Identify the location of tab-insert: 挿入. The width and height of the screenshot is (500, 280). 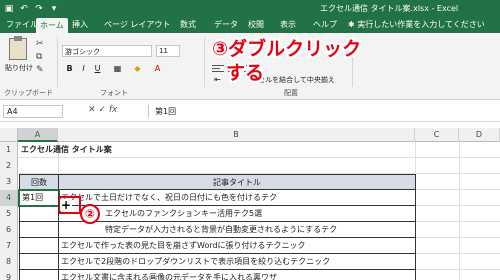
(80, 24).